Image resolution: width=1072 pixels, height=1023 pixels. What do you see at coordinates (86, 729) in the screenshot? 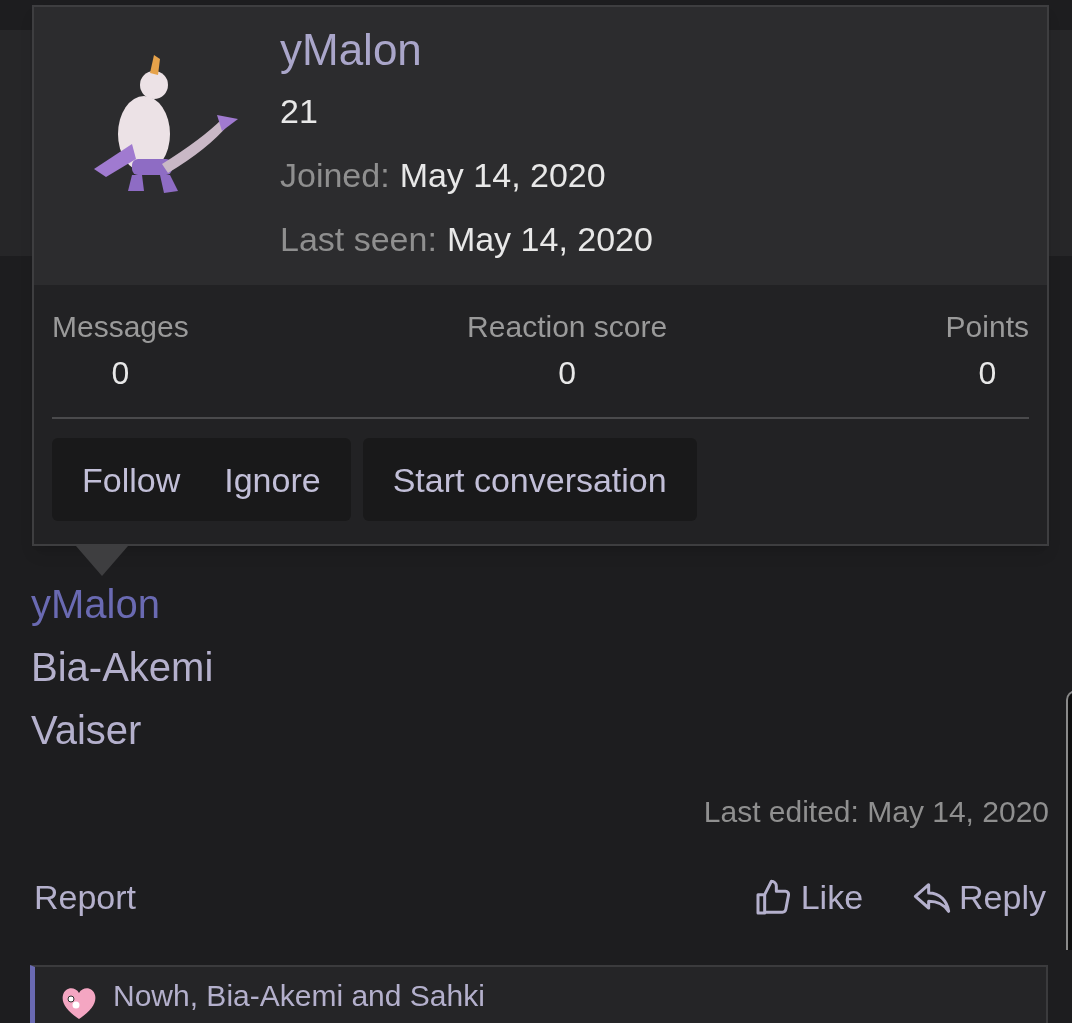
I see `name-text: Vaiser` at bounding box center [86, 729].